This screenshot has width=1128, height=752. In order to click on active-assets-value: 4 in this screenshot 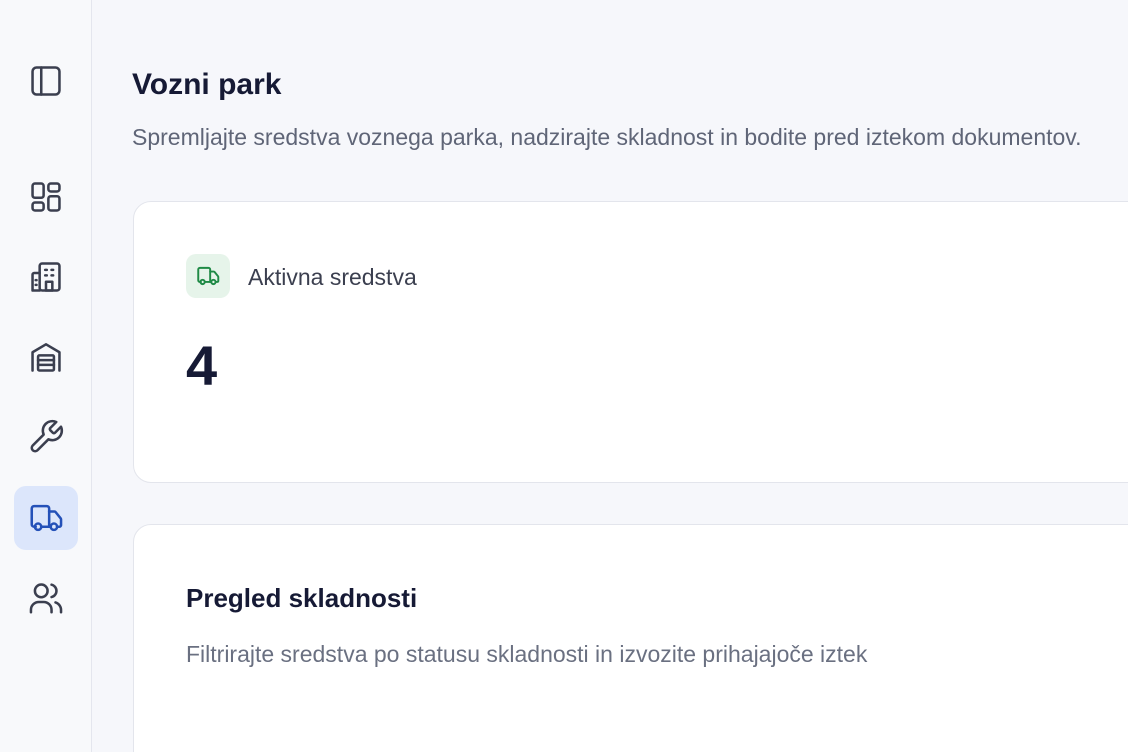, I will do `click(202, 365)`.